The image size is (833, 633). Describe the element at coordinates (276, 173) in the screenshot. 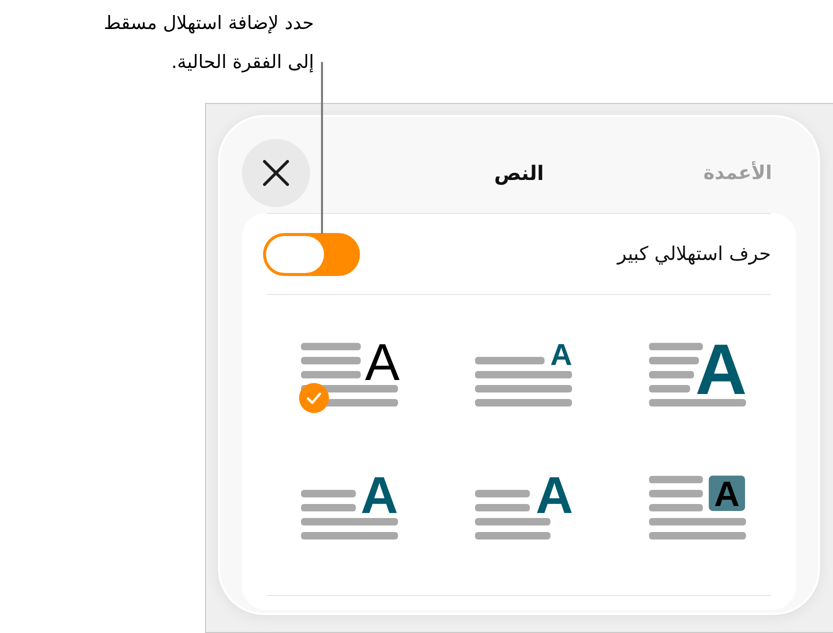

I see `close-icon` at that location.